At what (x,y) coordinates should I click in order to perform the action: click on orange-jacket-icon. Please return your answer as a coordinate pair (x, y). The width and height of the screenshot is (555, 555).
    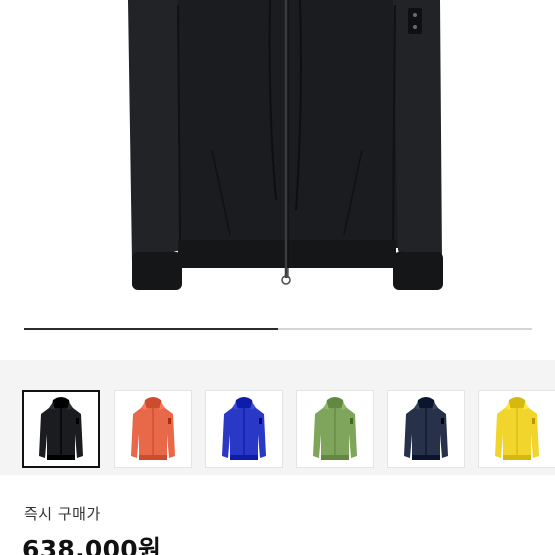
    Looking at the image, I should click on (153, 428).